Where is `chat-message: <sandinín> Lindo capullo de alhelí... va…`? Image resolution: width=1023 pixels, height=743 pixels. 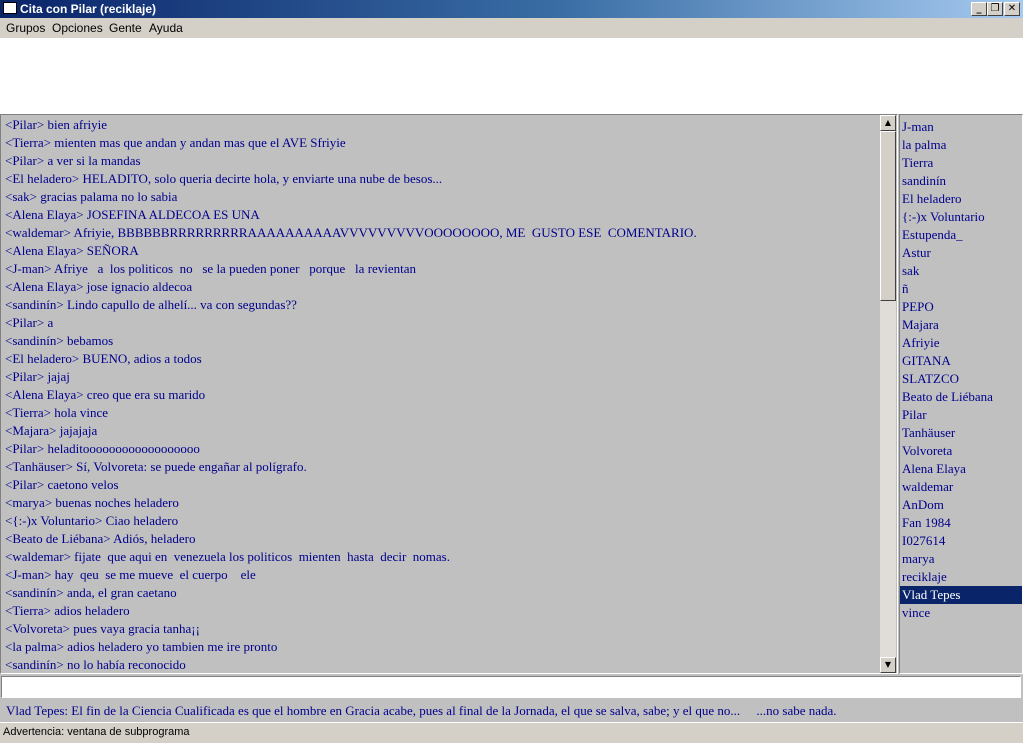
chat-message: <sandinín> Lindo capullo de alhelí... va… is located at coordinates (151, 304).